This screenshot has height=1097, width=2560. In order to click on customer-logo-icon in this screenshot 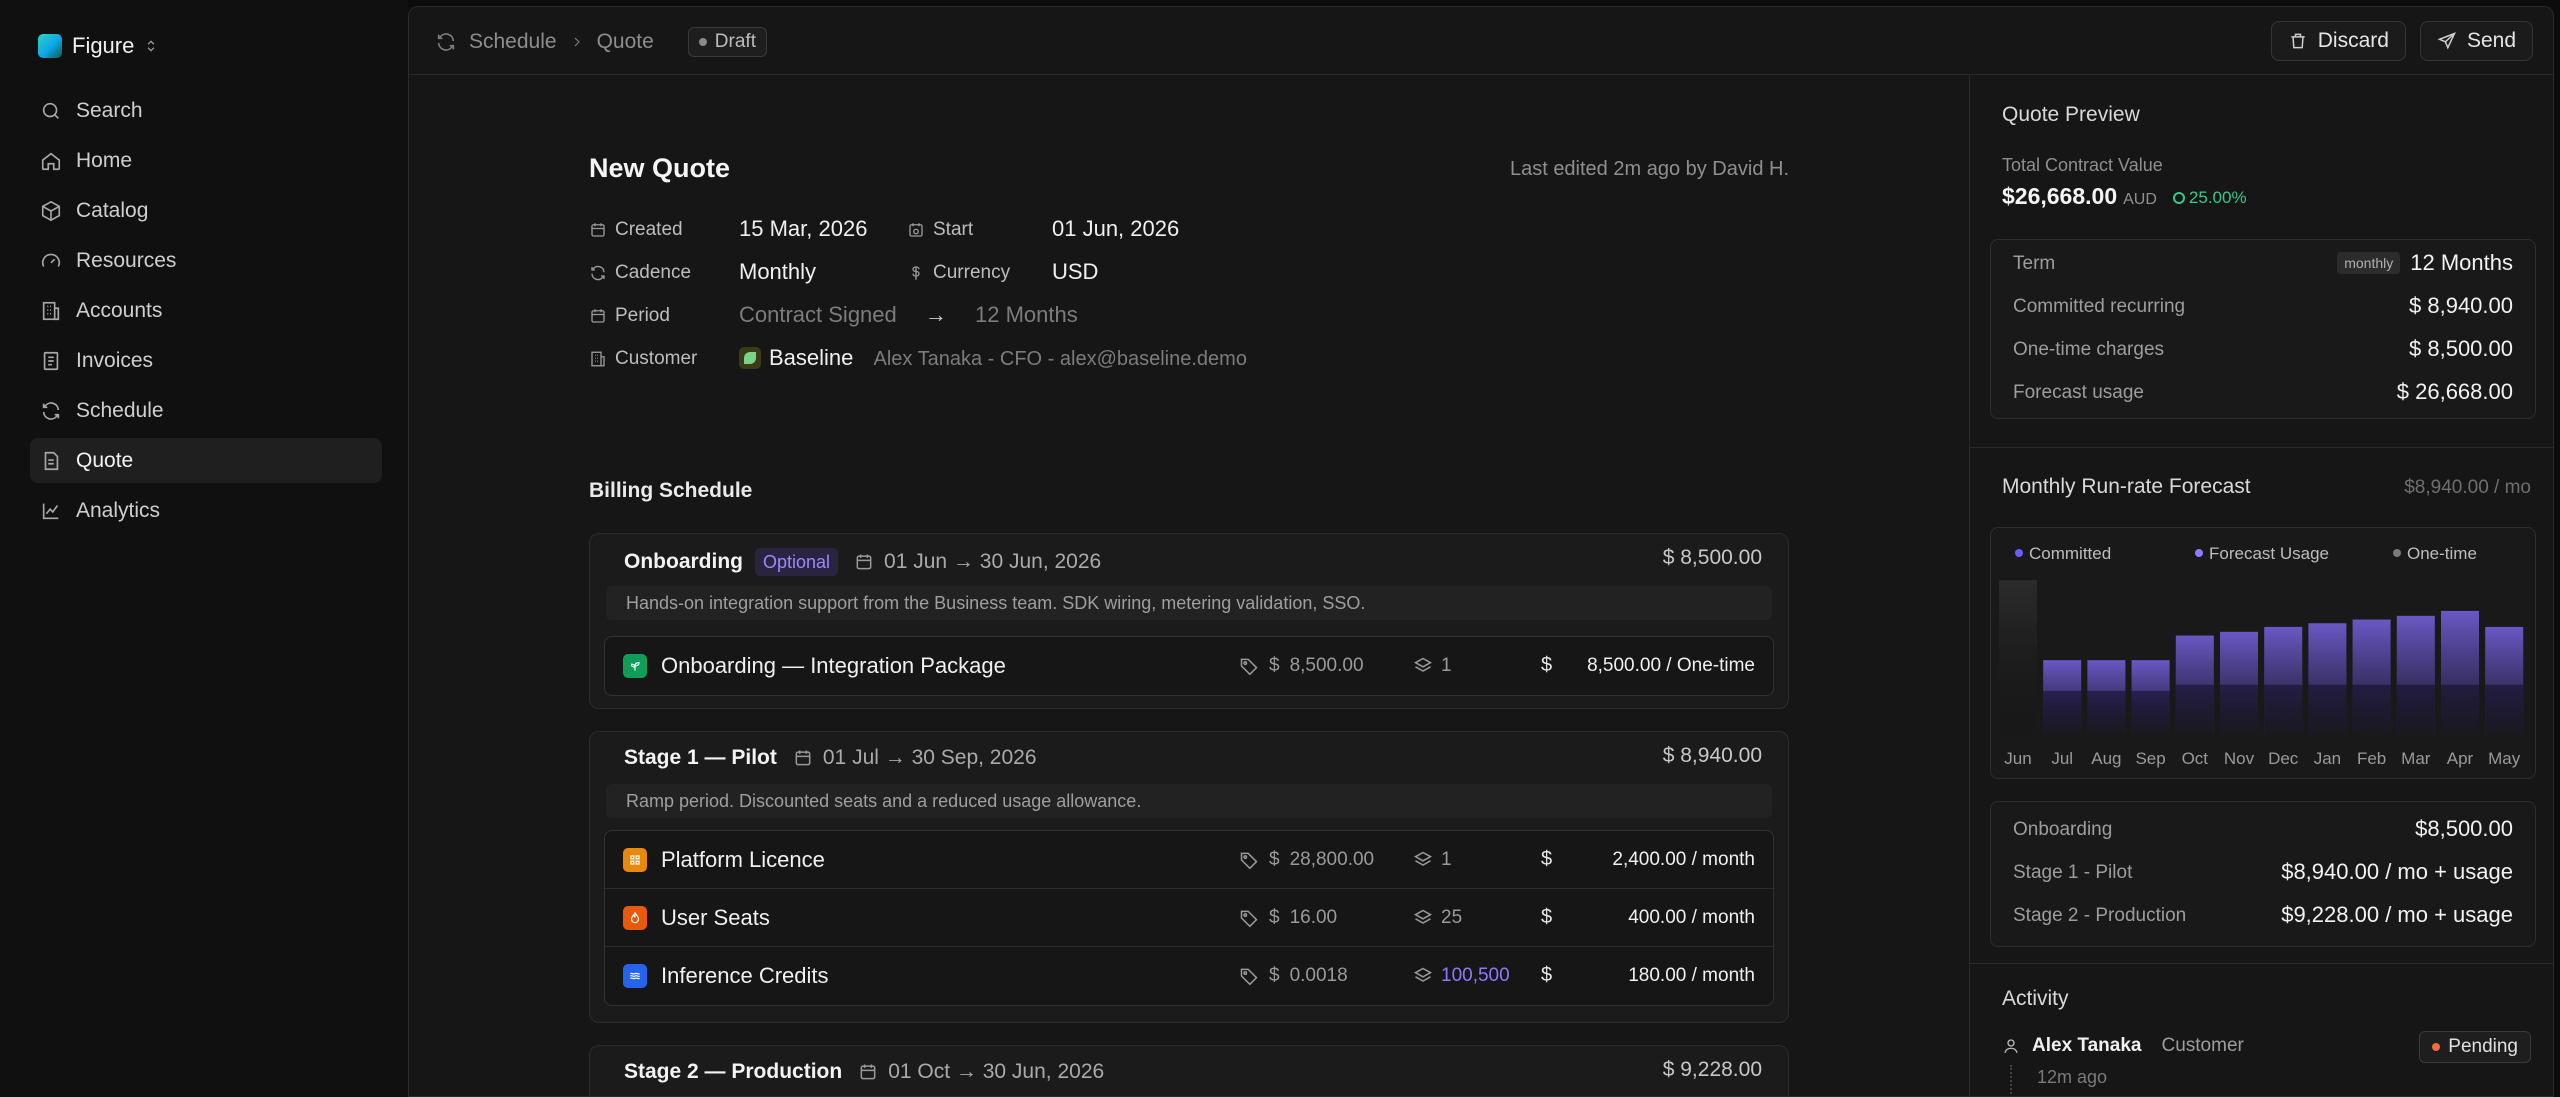, I will do `click(750, 358)`.